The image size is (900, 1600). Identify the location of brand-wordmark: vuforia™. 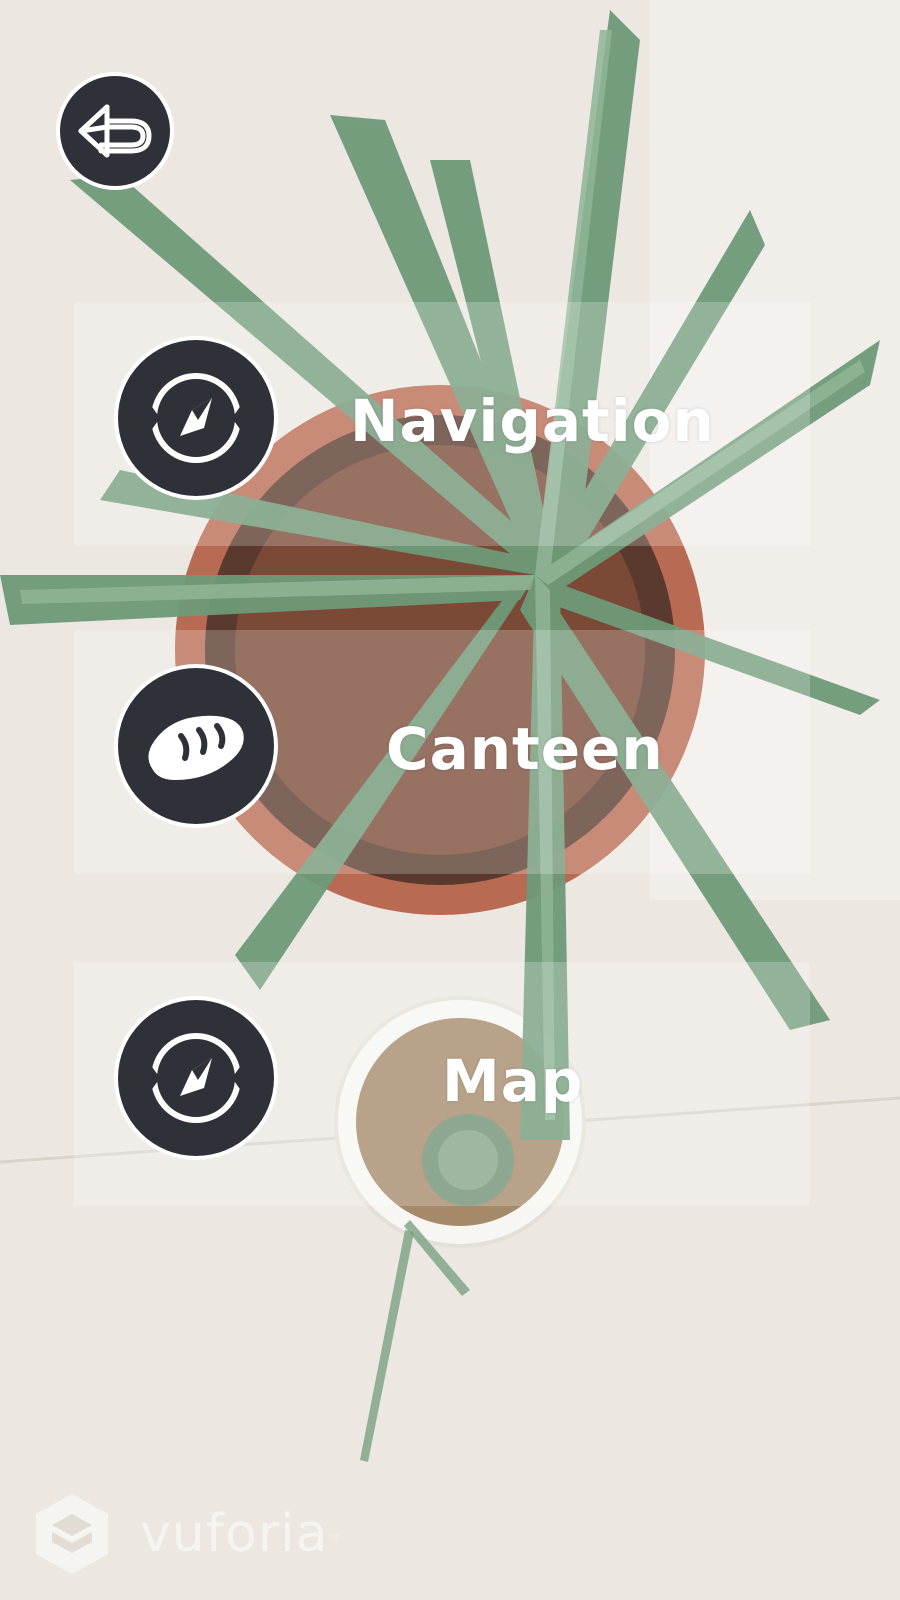
(241, 1534).